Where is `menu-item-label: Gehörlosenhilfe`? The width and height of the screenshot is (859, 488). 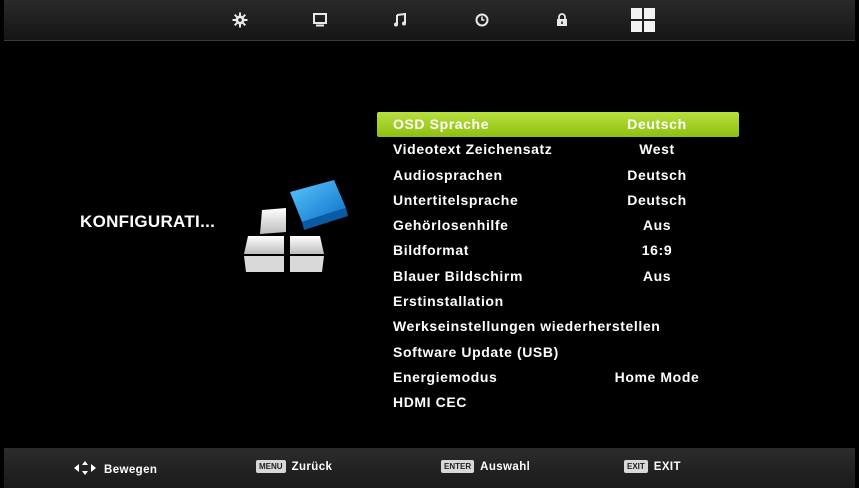 menu-item-label: Gehörlosenhilfe is located at coordinates (451, 225).